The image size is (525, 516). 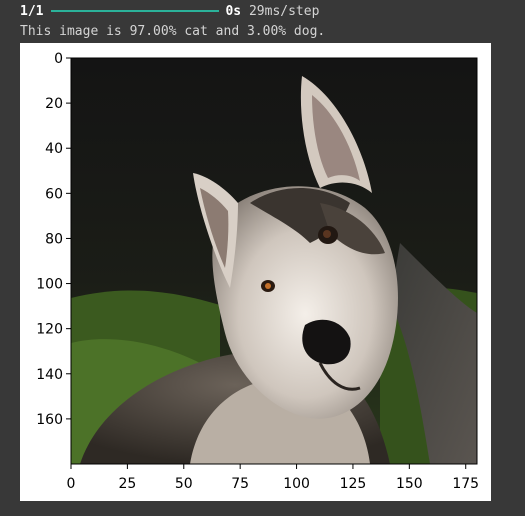 I want to click on x-axis: 0 25 50 75 100 125 150 175, so click(x=273, y=478).